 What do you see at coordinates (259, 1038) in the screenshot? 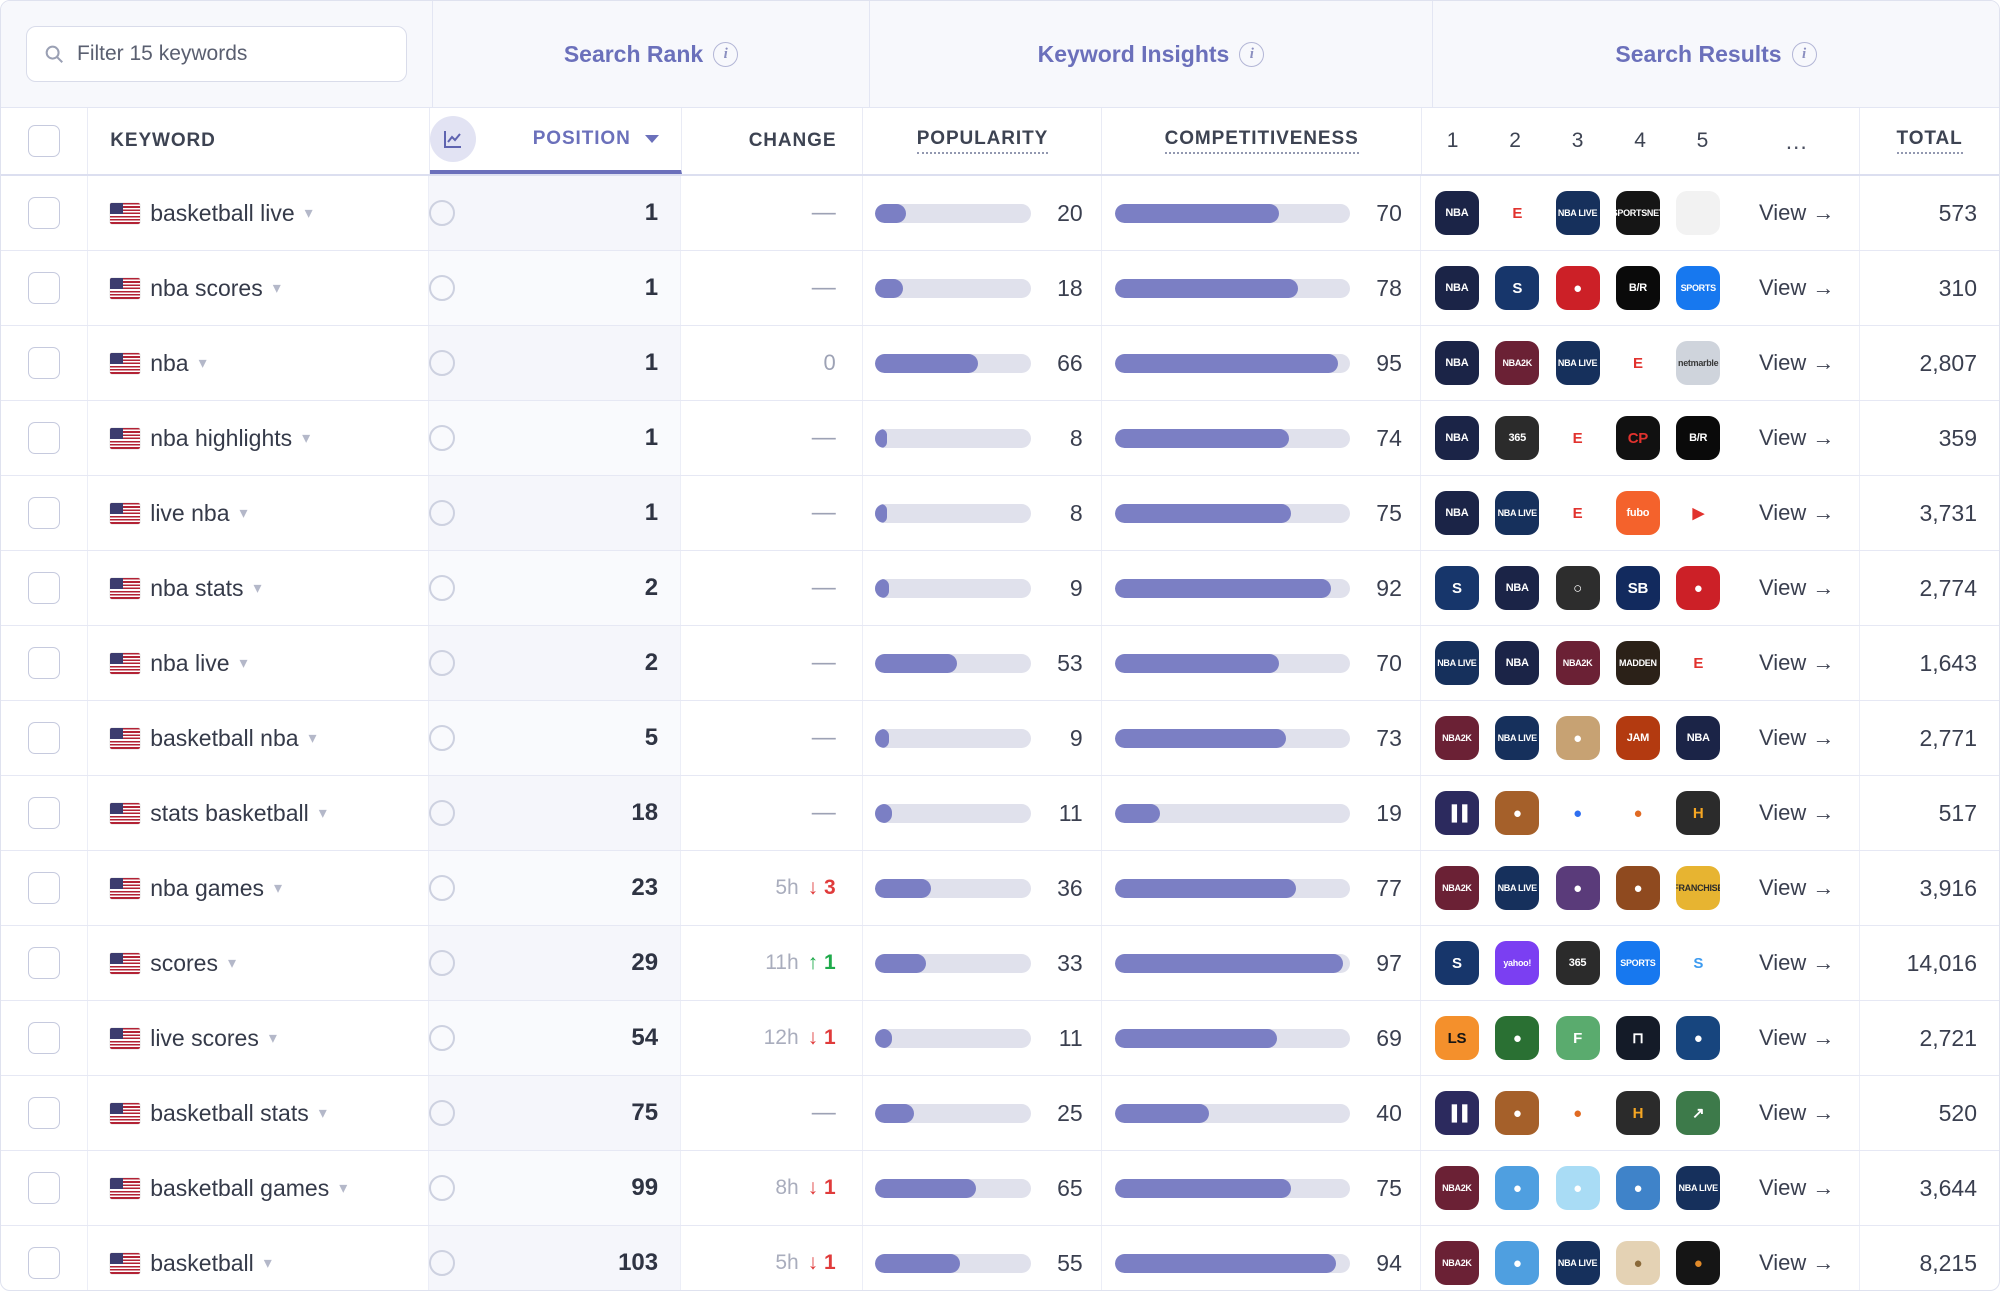
I see `keyword-cell: live scores ▾` at bounding box center [259, 1038].